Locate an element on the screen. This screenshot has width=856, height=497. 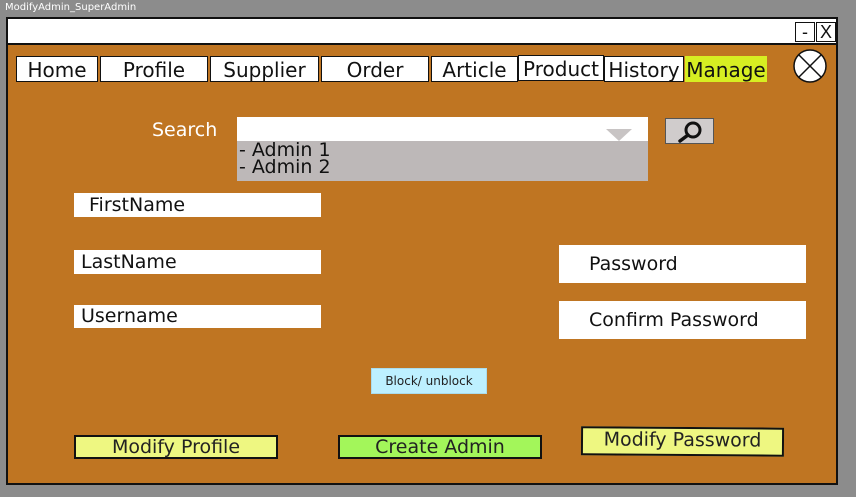
dropdown-option-admin-2: - Admin 2 is located at coordinates (285, 167).